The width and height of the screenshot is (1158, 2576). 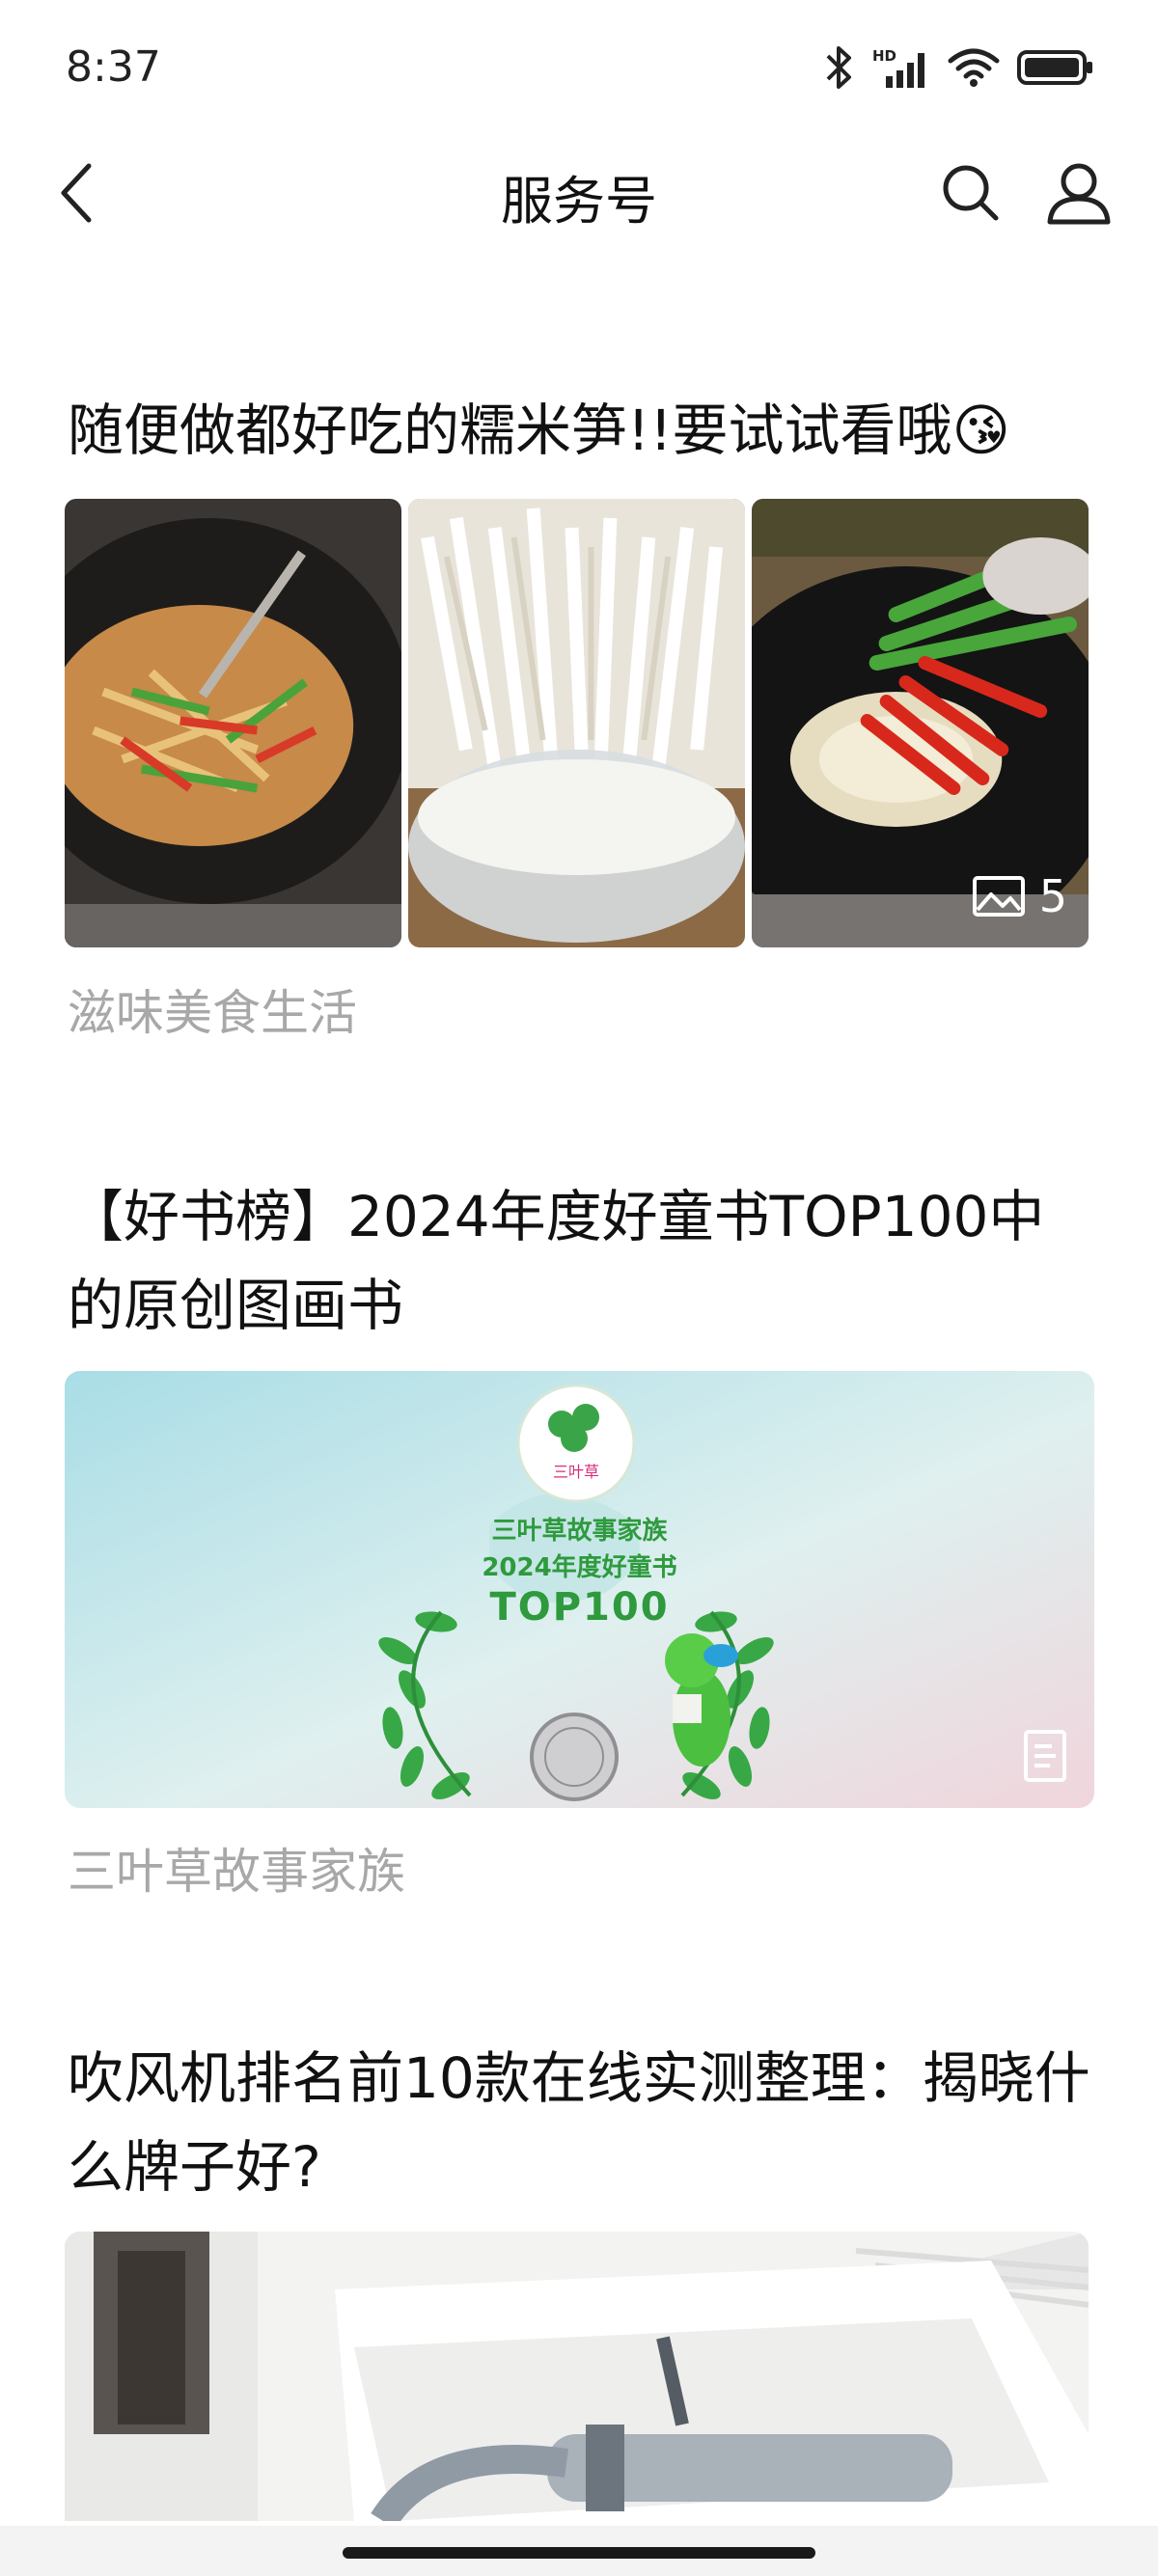 What do you see at coordinates (974, 67) in the screenshot?
I see `wifi-icon` at bounding box center [974, 67].